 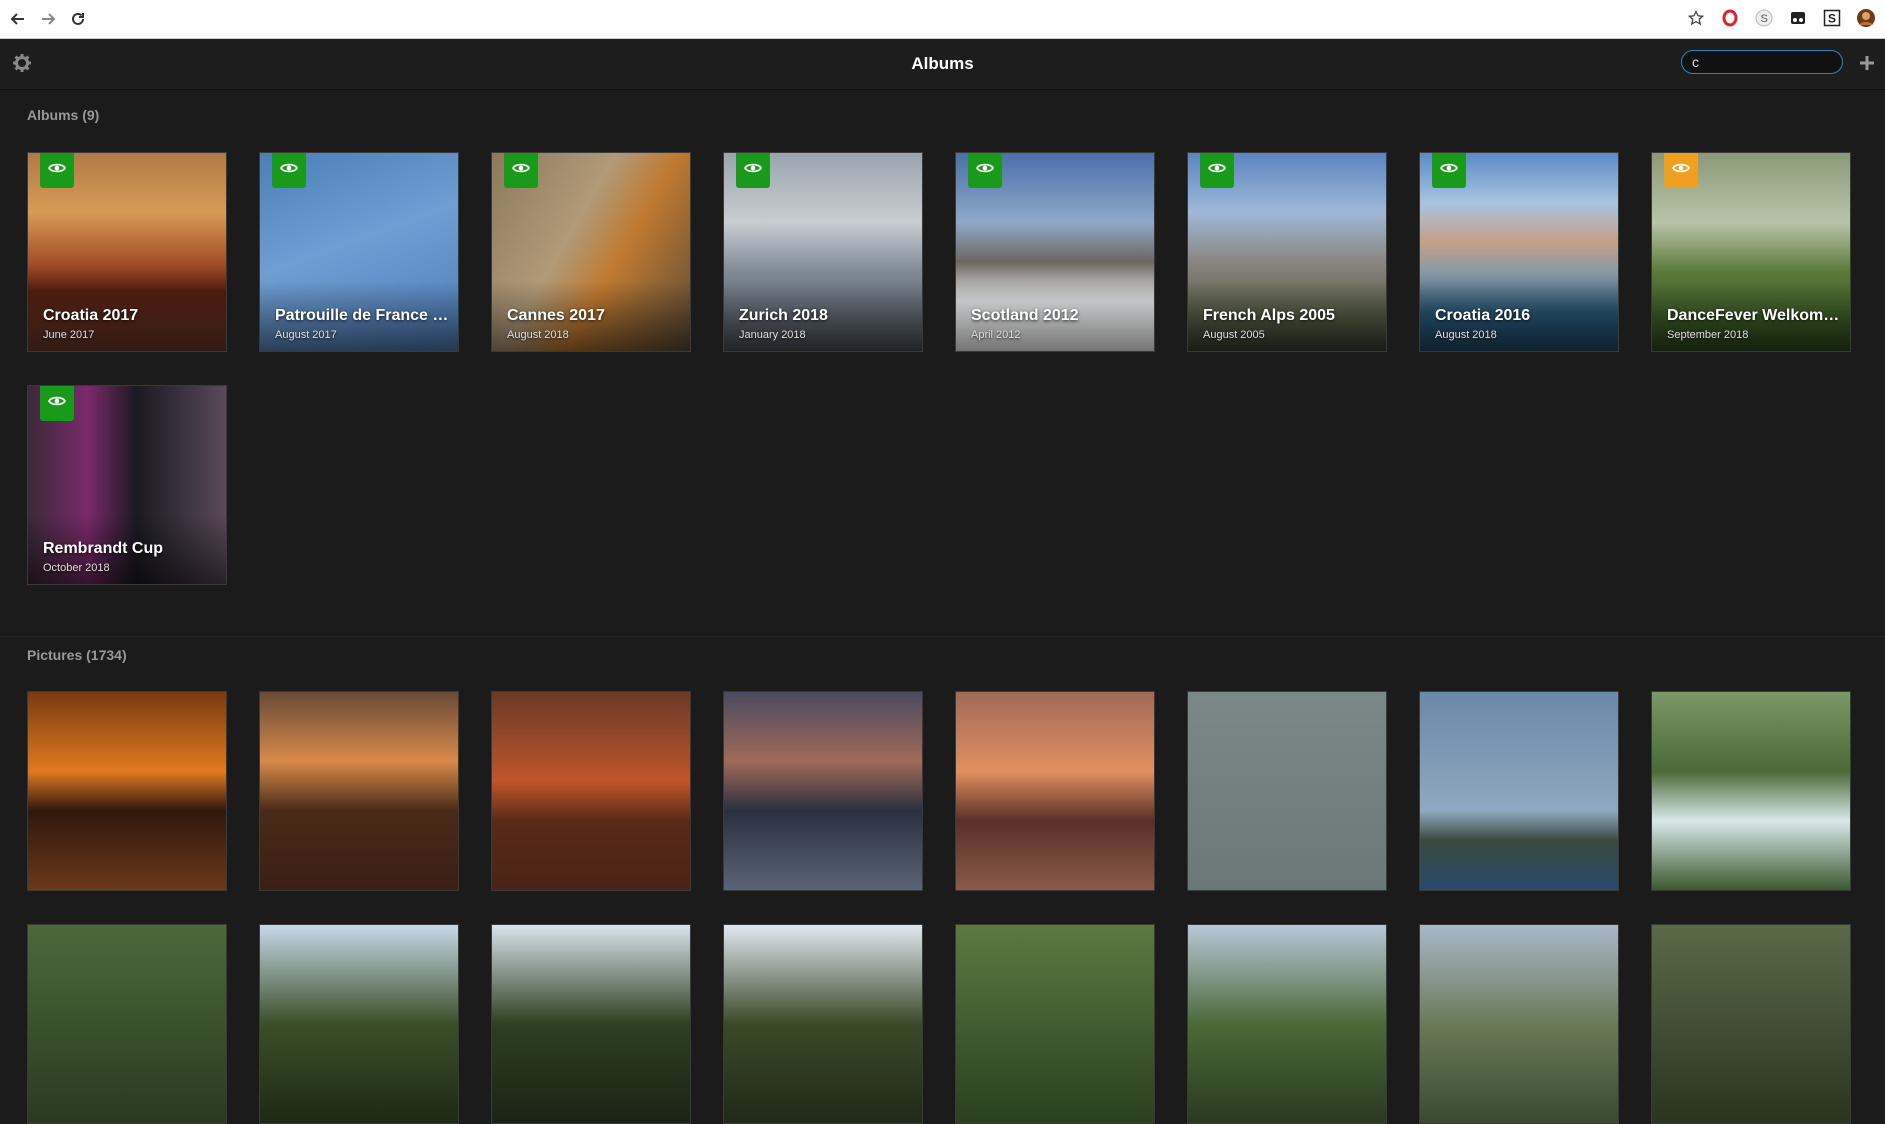 I want to click on album-label: Rembrandt Cup October 2018, so click(x=130, y=557).